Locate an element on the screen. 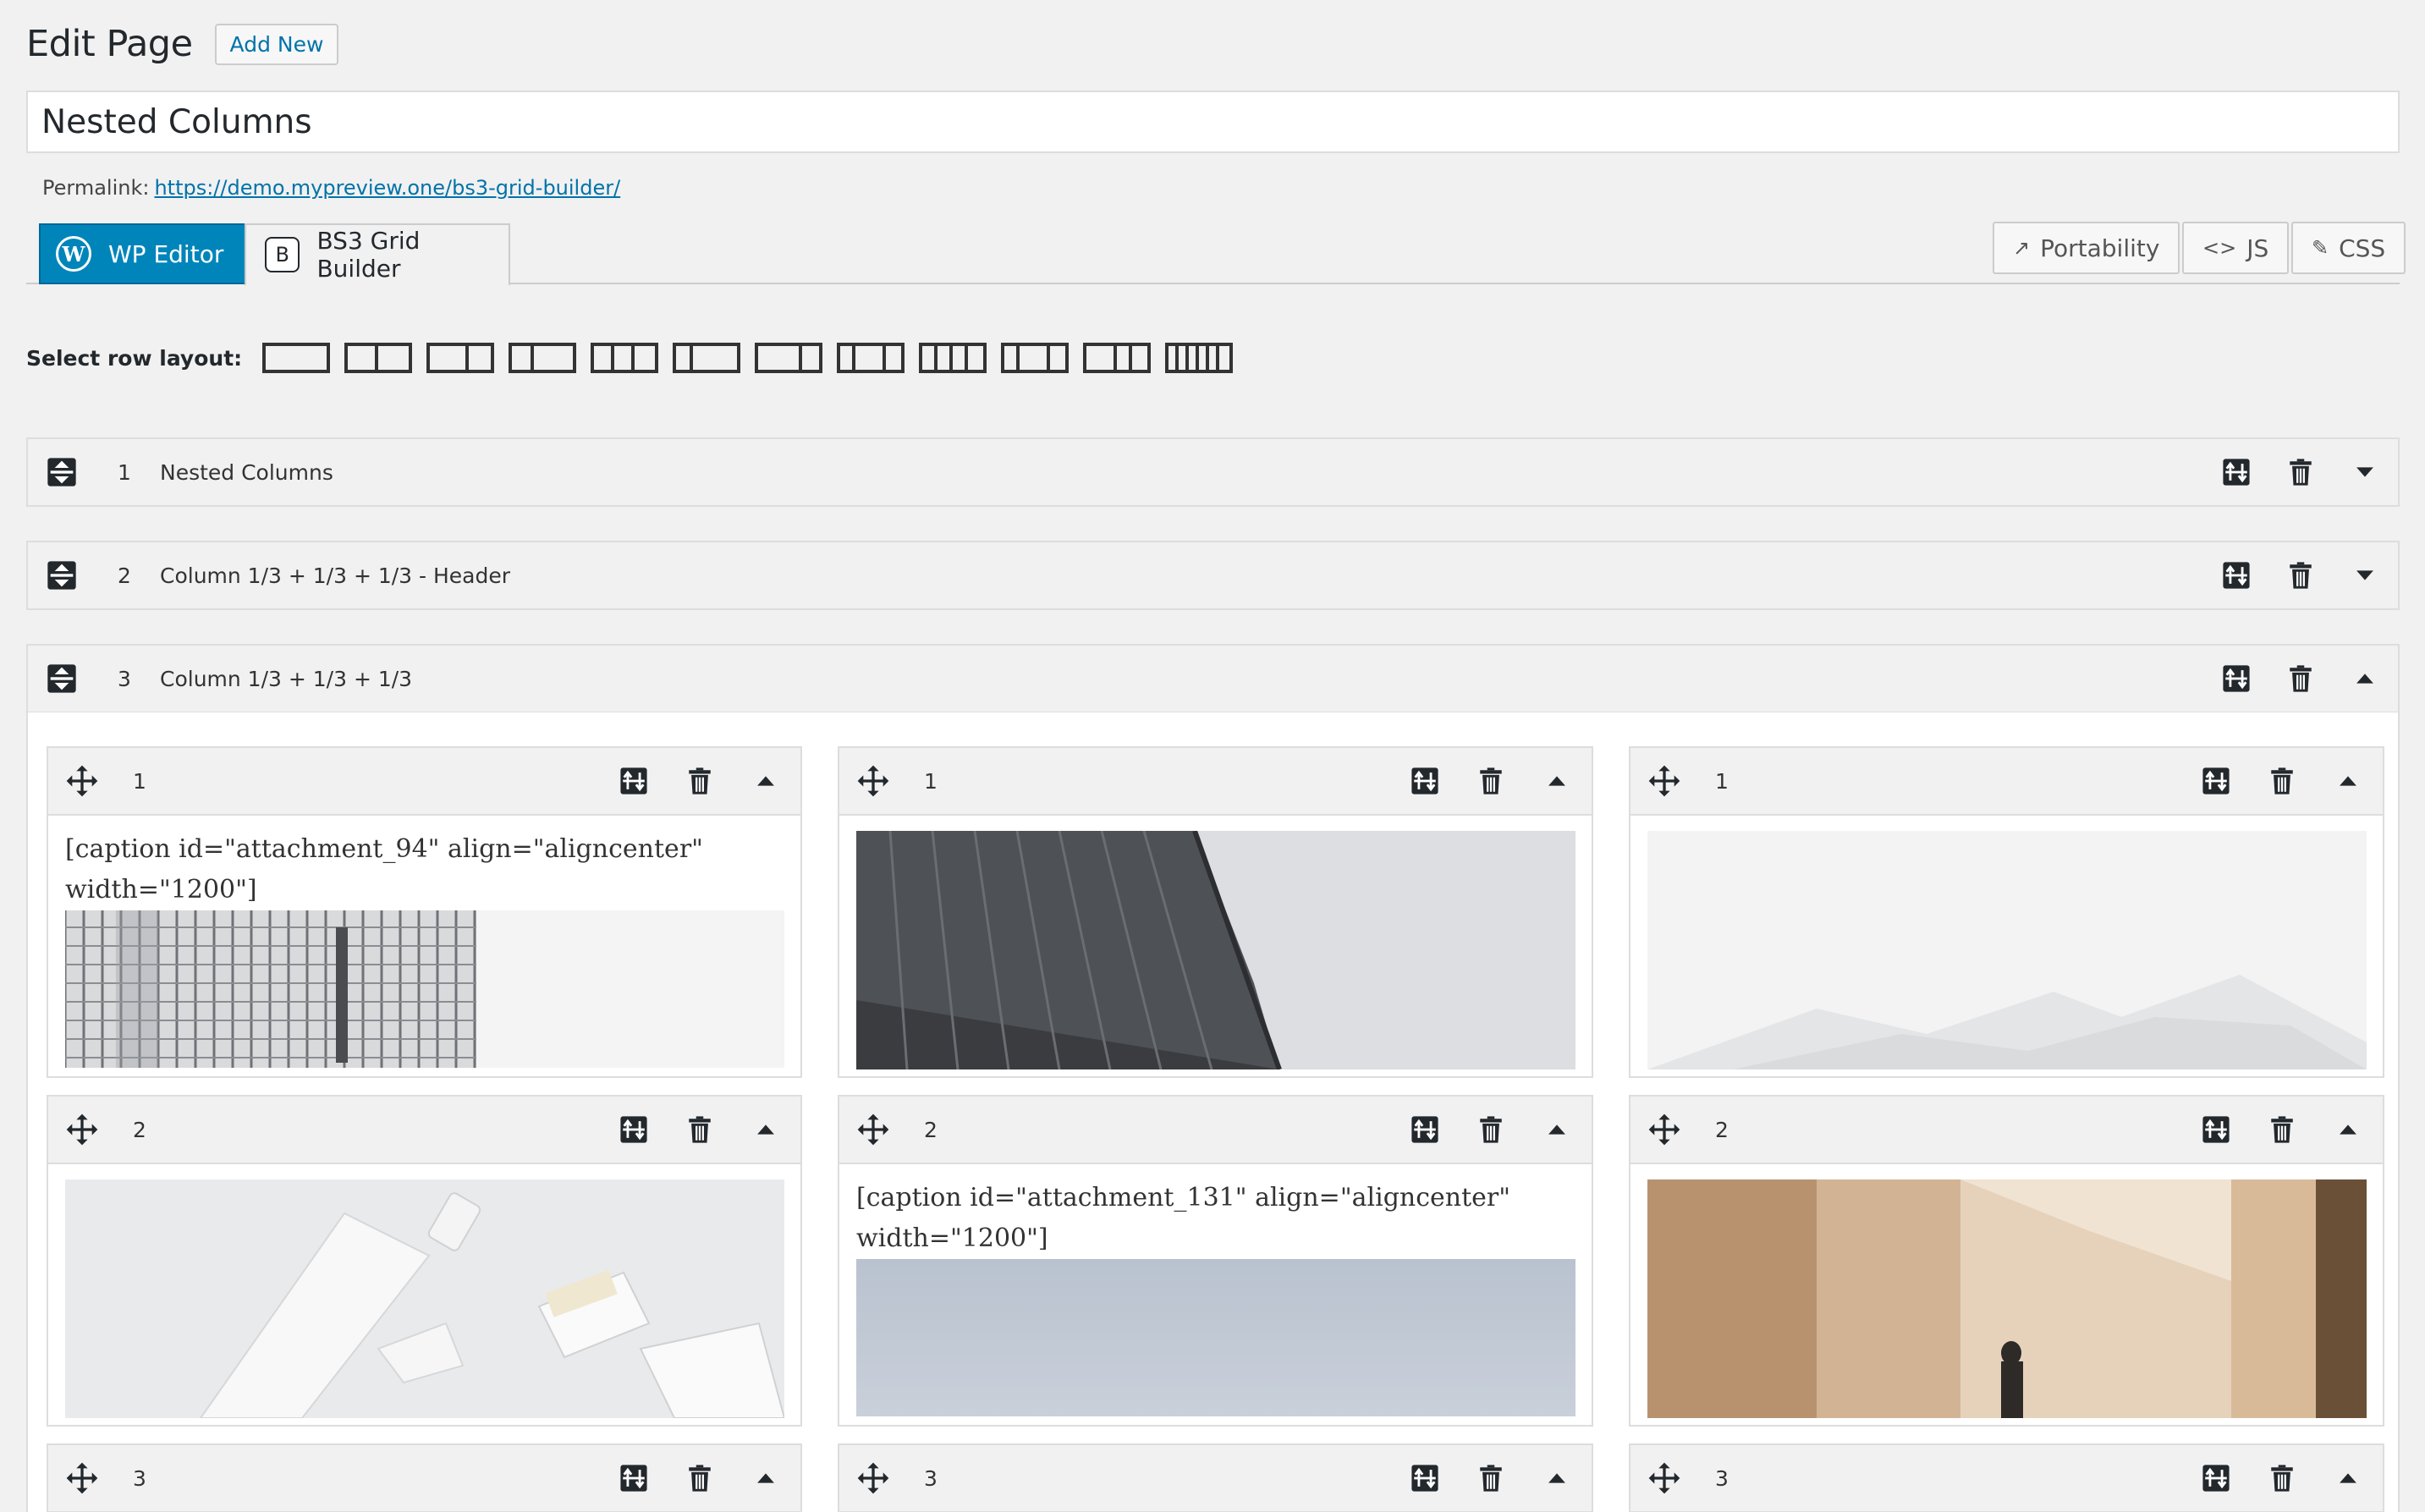 The height and width of the screenshot is (1512, 2425). grid-row-3: 3 Column 1/3 + 1/3 + 1/3 is located at coordinates (1213, 679).